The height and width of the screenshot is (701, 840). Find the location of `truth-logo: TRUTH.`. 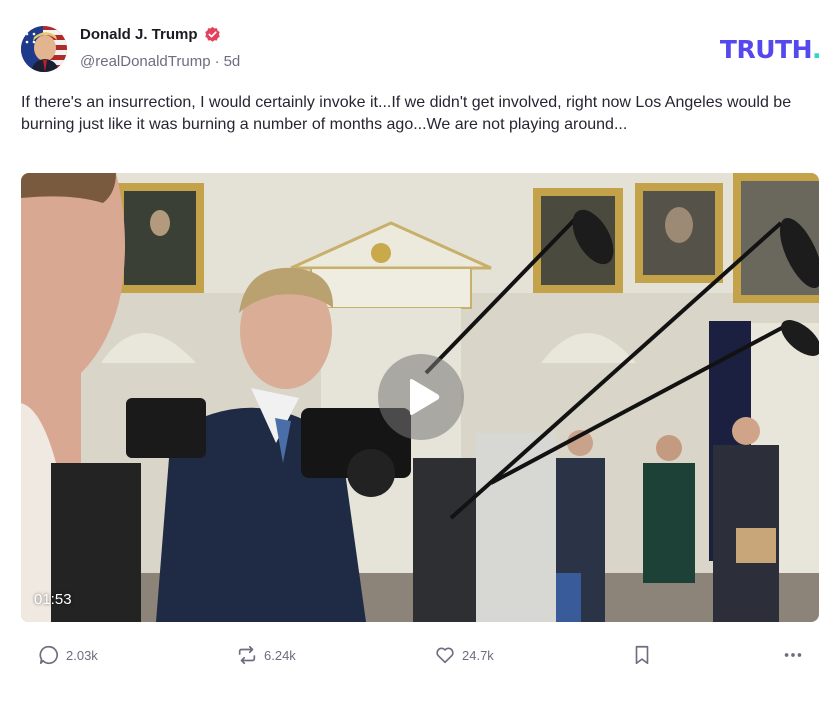

truth-logo: TRUTH. is located at coordinates (770, 49).